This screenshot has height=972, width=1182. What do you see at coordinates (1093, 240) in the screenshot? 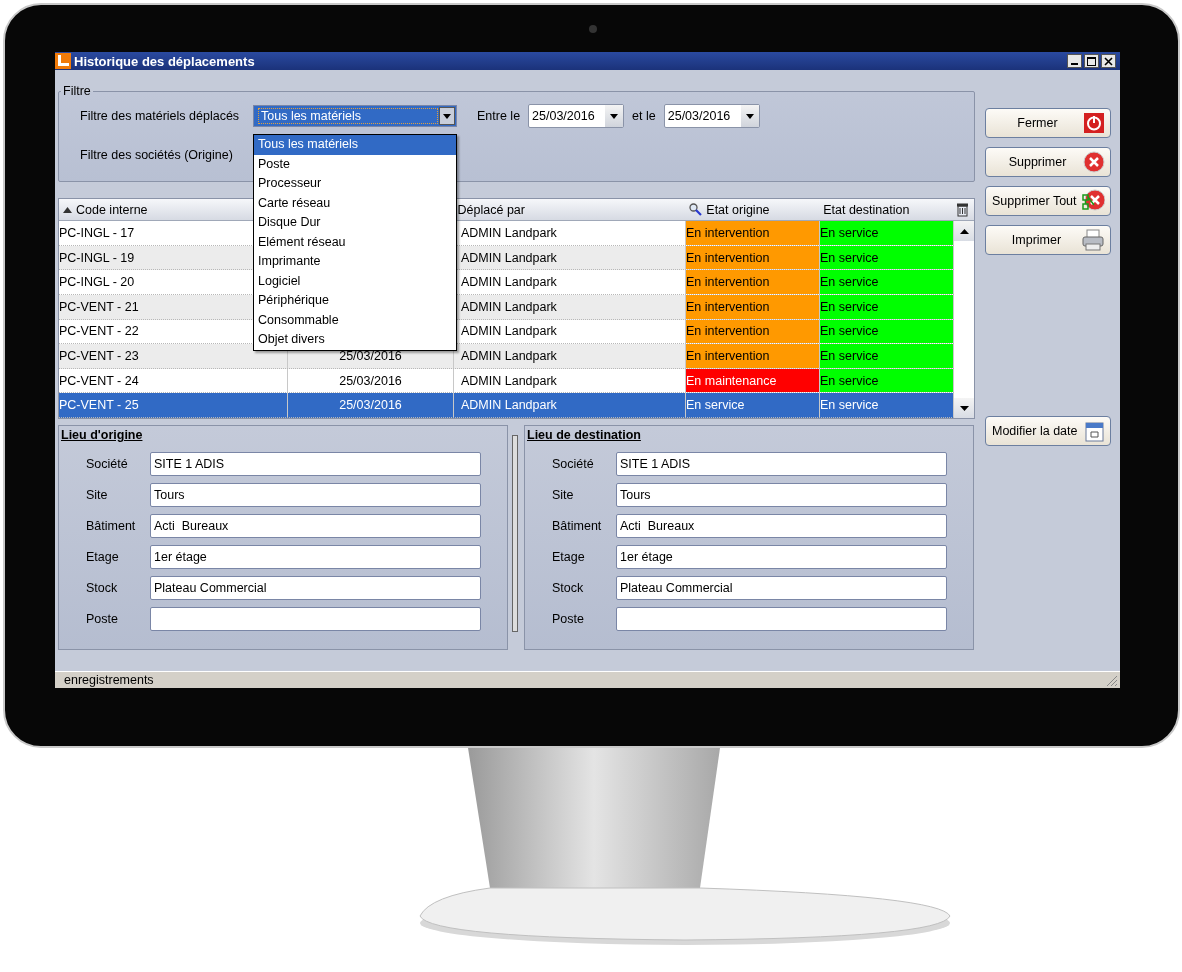
I see `printer-icon` at bounding box center [1093, 240].